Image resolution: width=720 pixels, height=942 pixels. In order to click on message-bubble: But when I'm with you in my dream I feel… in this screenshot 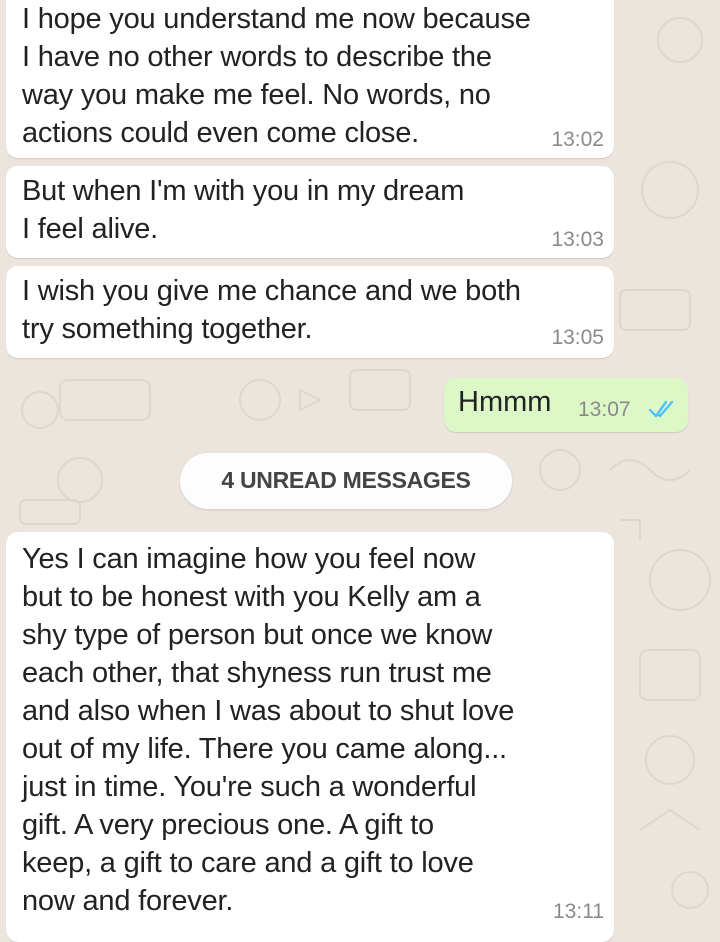, I will do `click(310, 212)`.